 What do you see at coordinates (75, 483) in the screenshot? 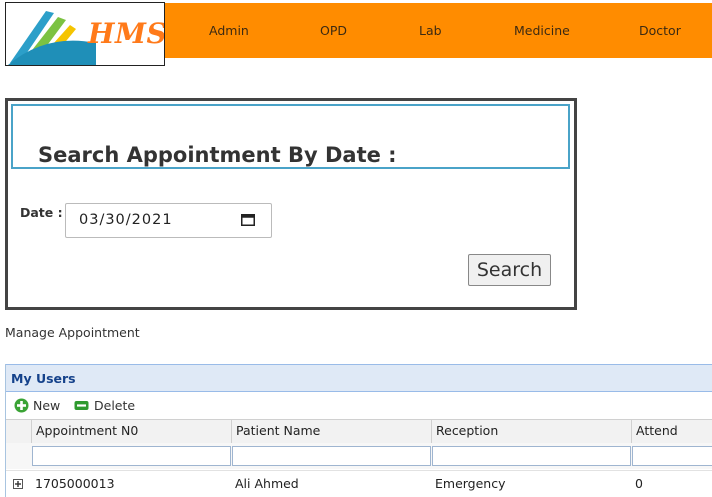
I see `cell-appointment-no: 1705000013` at bounding box center [75, 483].